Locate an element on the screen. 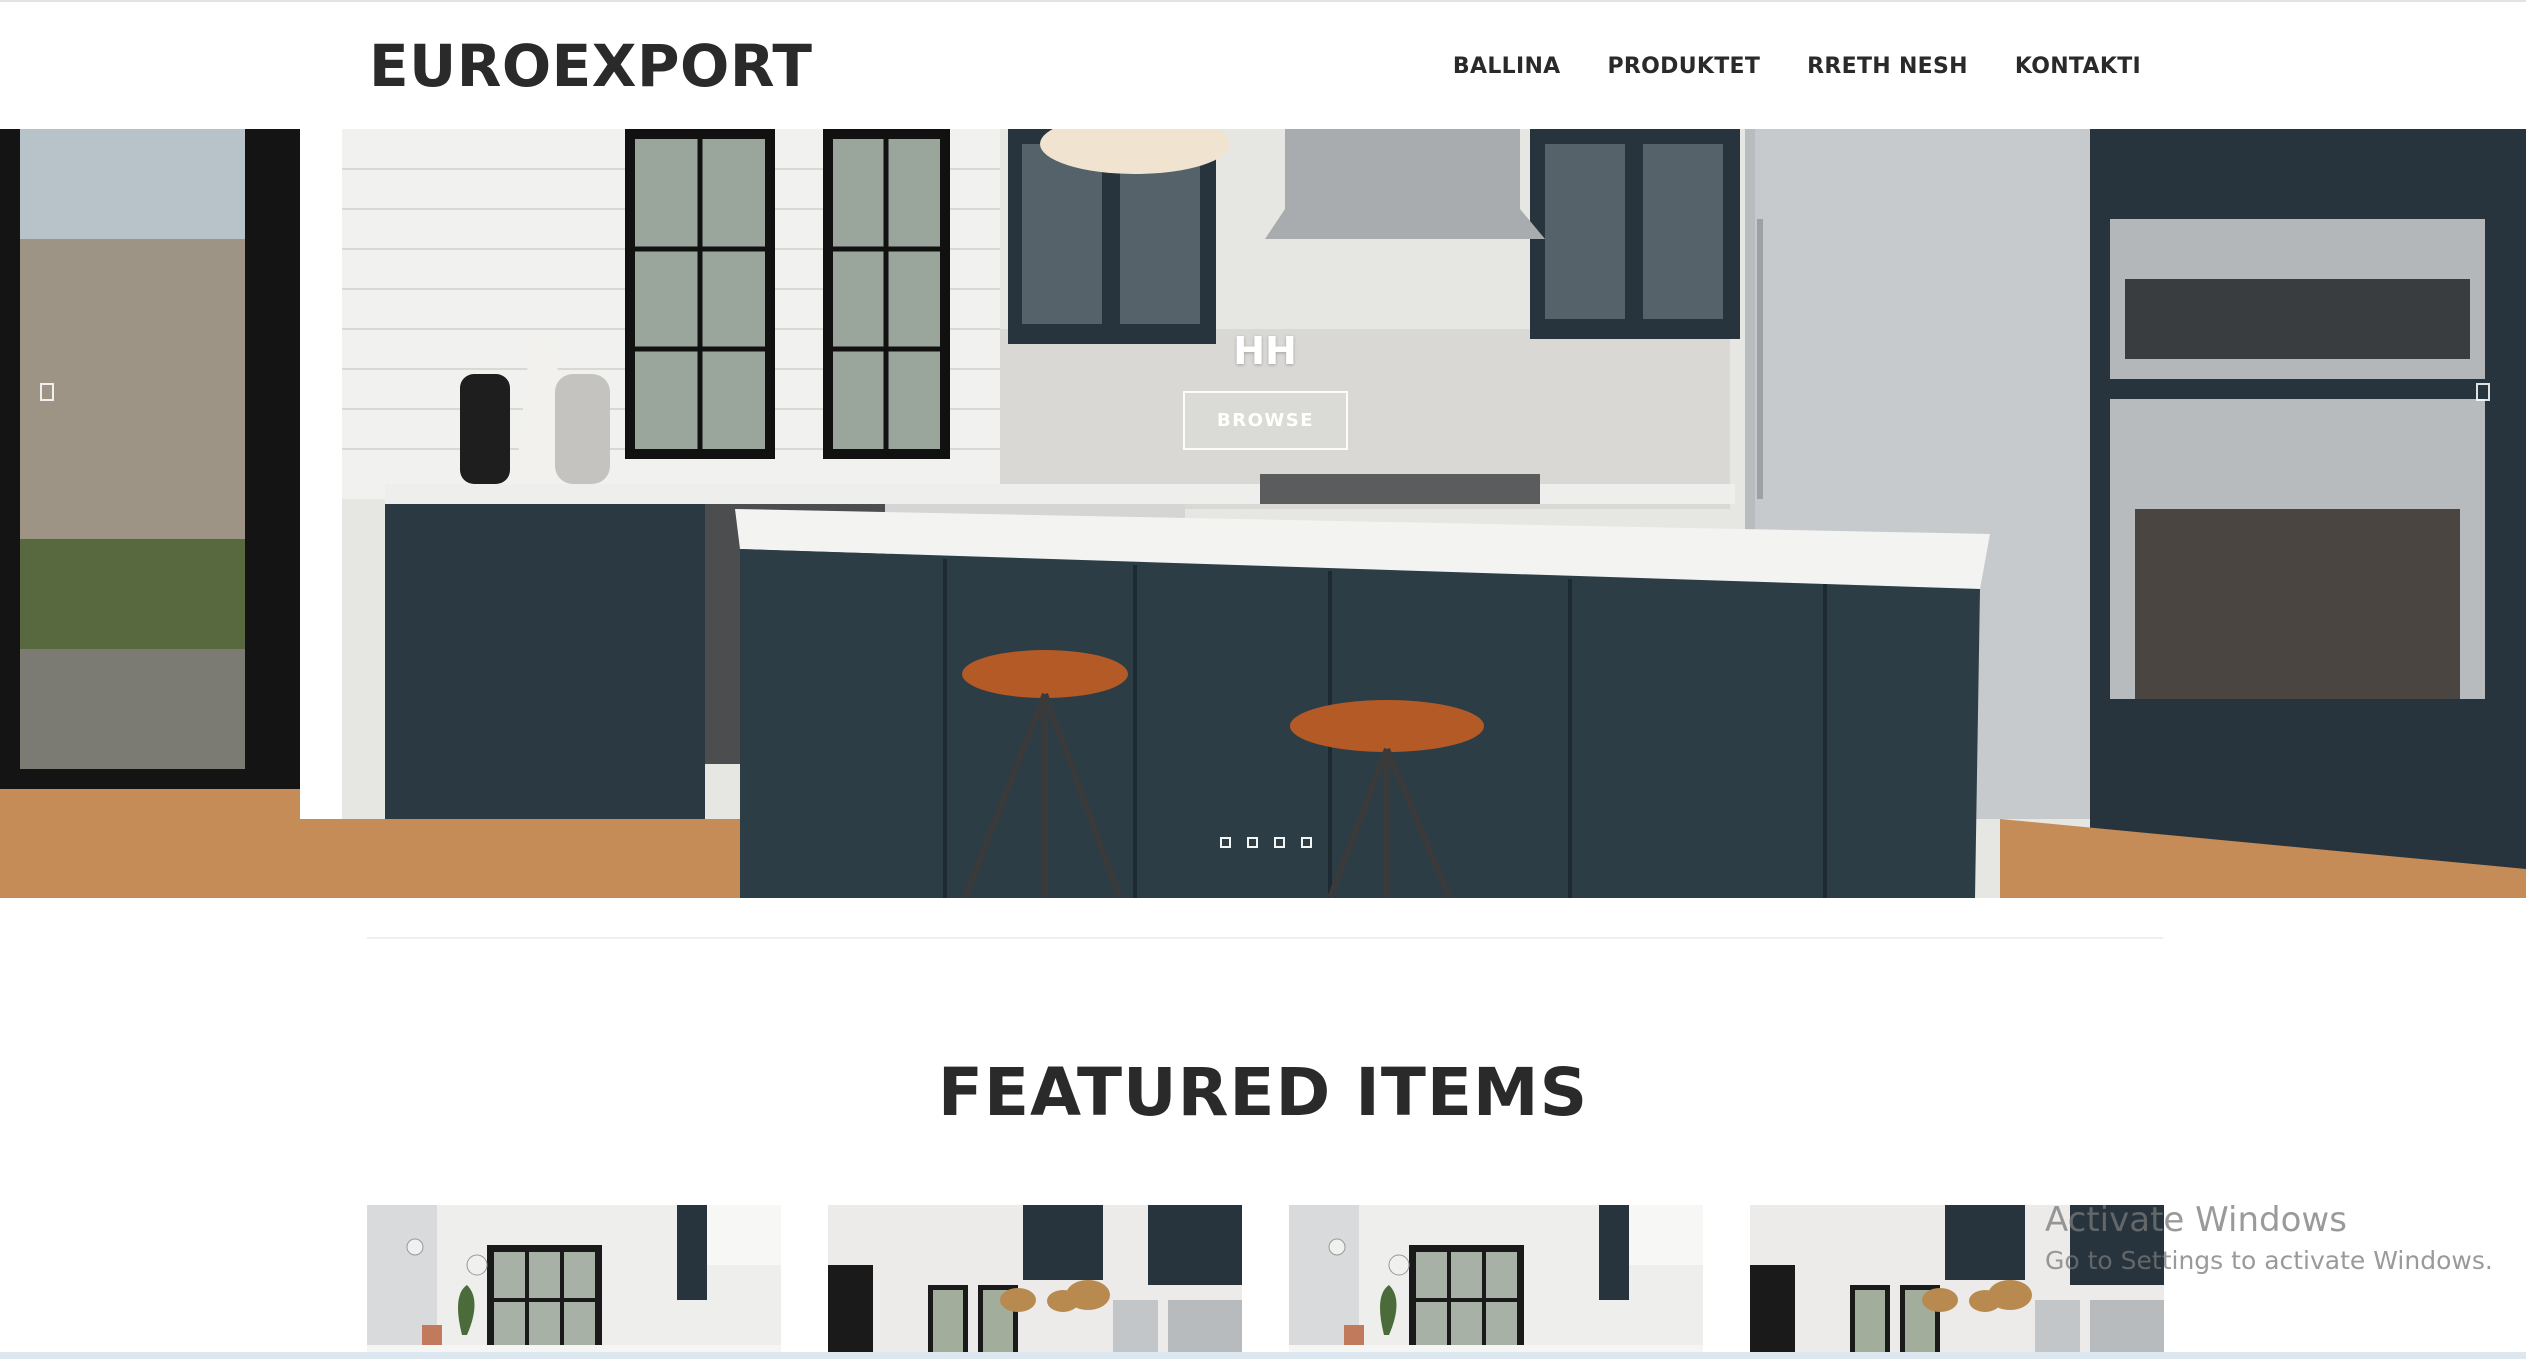  nav-link-produktet: PRODUKTET is located at coordinates (1683, 66).